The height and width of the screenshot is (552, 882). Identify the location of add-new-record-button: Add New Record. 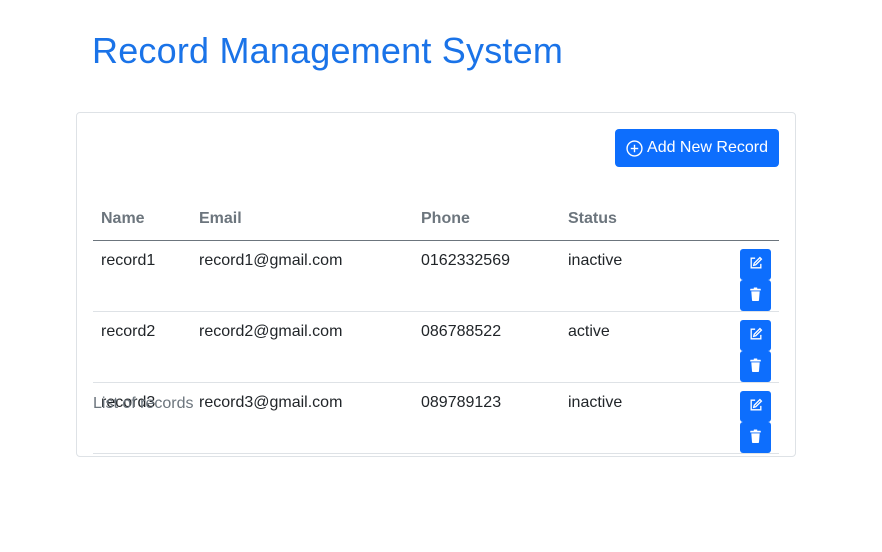
(697, 148).